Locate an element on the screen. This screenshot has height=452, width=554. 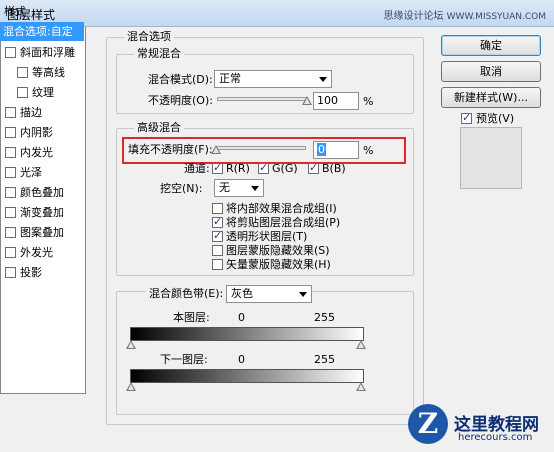
opacity-slider is located at coordinates (262, 99).